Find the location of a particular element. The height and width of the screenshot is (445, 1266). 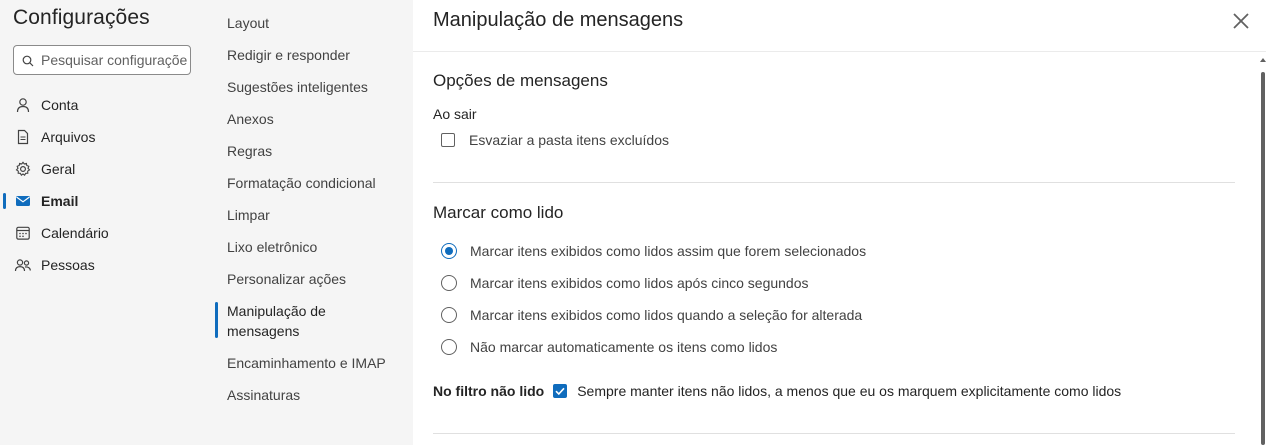

subnav-item-layout: Layout is located at coordinates (248, 23).